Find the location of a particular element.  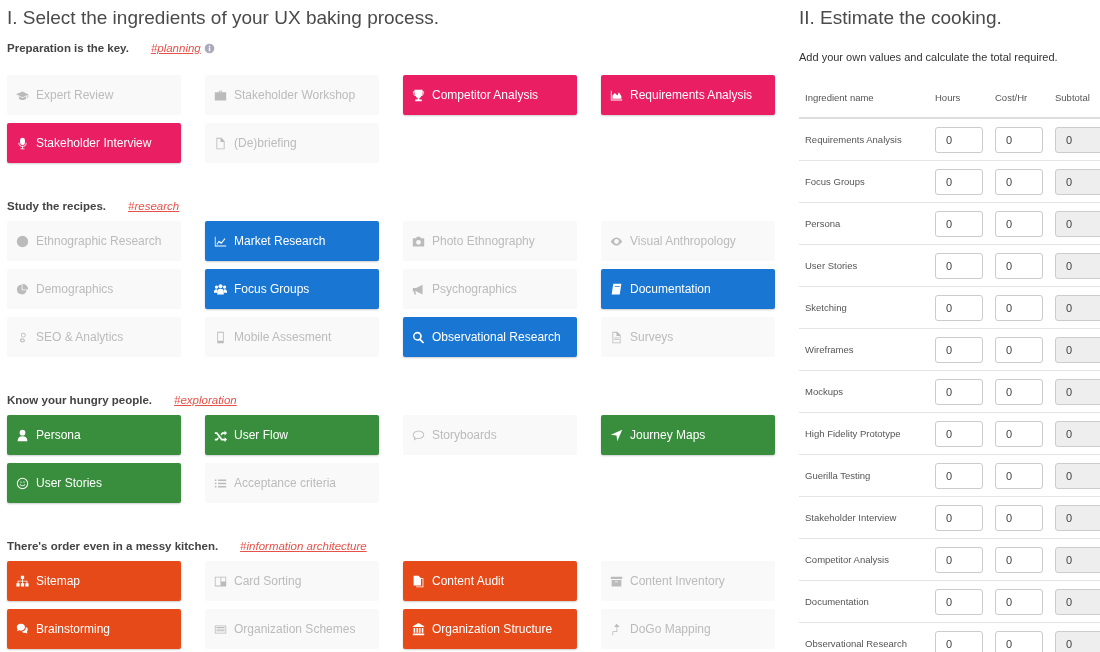

ingredient-name: Persona is located at coordinates (864, 223).